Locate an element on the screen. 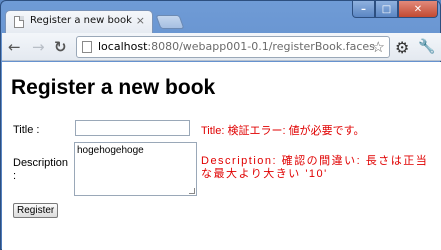  wrench-icon: 🔧 is located at coordinates (426, 47).